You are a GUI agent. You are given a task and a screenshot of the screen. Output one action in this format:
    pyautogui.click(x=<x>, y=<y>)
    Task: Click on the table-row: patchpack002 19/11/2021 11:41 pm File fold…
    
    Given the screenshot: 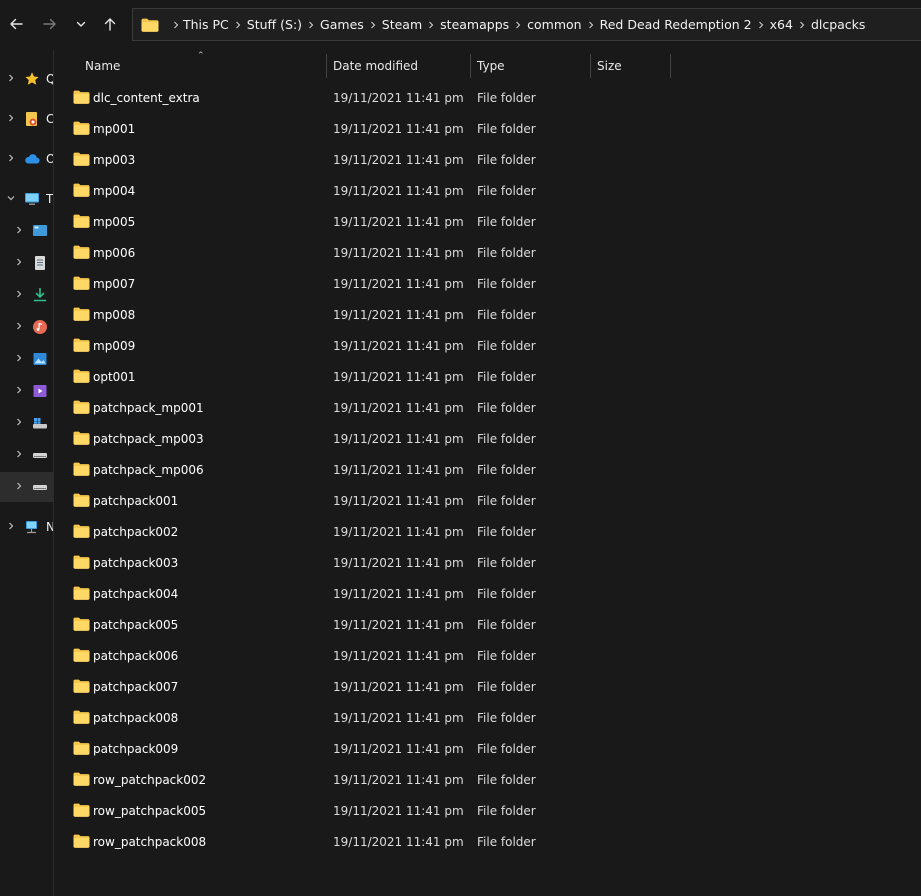 What is the action you would take?
    pyautogui.click(x=366, y=531)
    